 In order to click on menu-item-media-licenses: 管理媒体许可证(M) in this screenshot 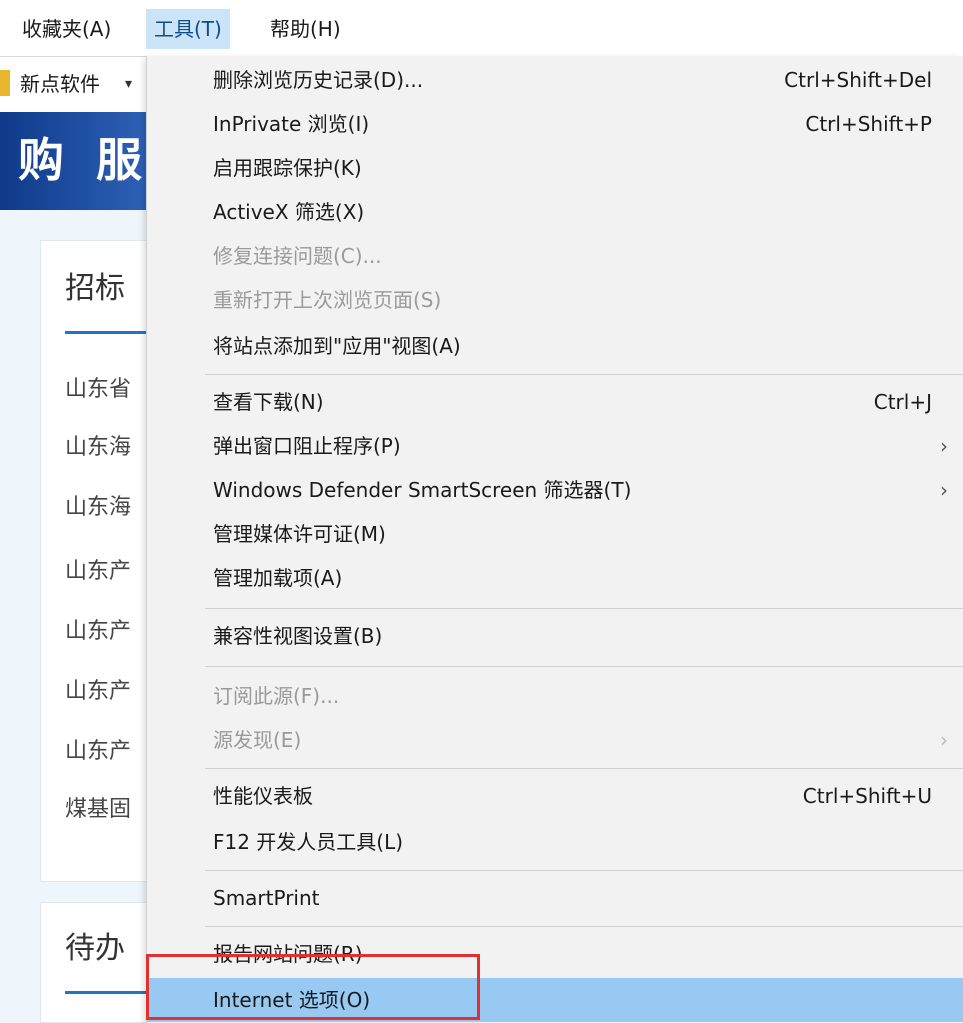, I will do `click(555, 534)`.